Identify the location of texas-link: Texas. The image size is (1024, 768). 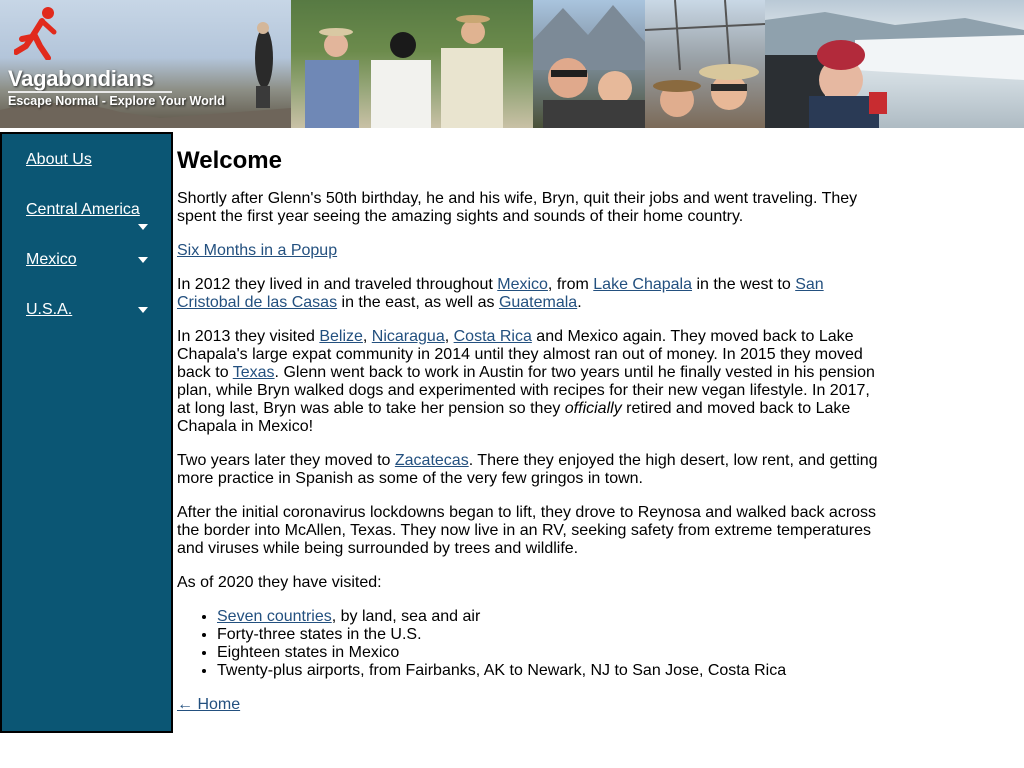
(254, 372).